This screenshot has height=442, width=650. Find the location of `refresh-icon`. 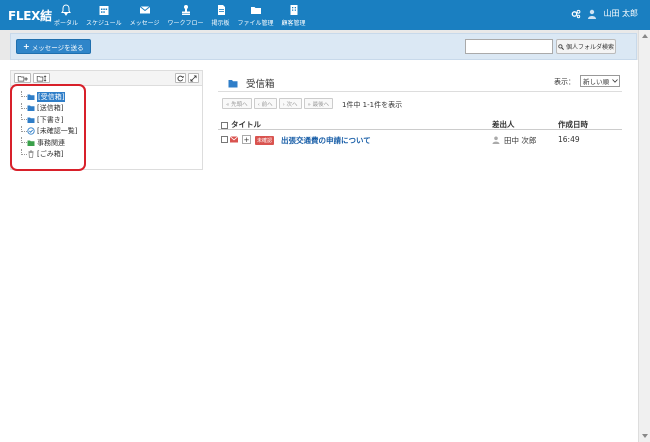

refresh-icon is located at coordinates (180, 78).